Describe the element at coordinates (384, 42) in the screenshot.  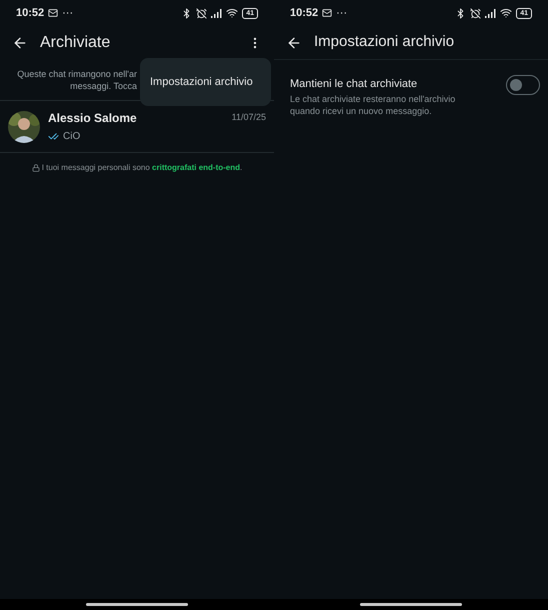
I see `header-title: Impostazioni archivio` at that location.